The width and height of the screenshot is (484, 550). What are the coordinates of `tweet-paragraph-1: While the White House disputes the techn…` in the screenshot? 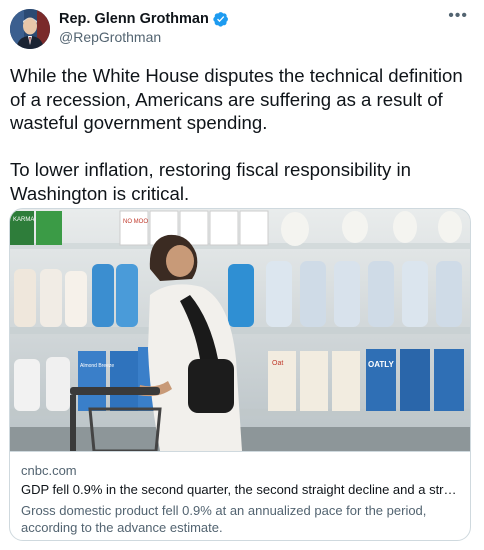 It's located at (236, 99).